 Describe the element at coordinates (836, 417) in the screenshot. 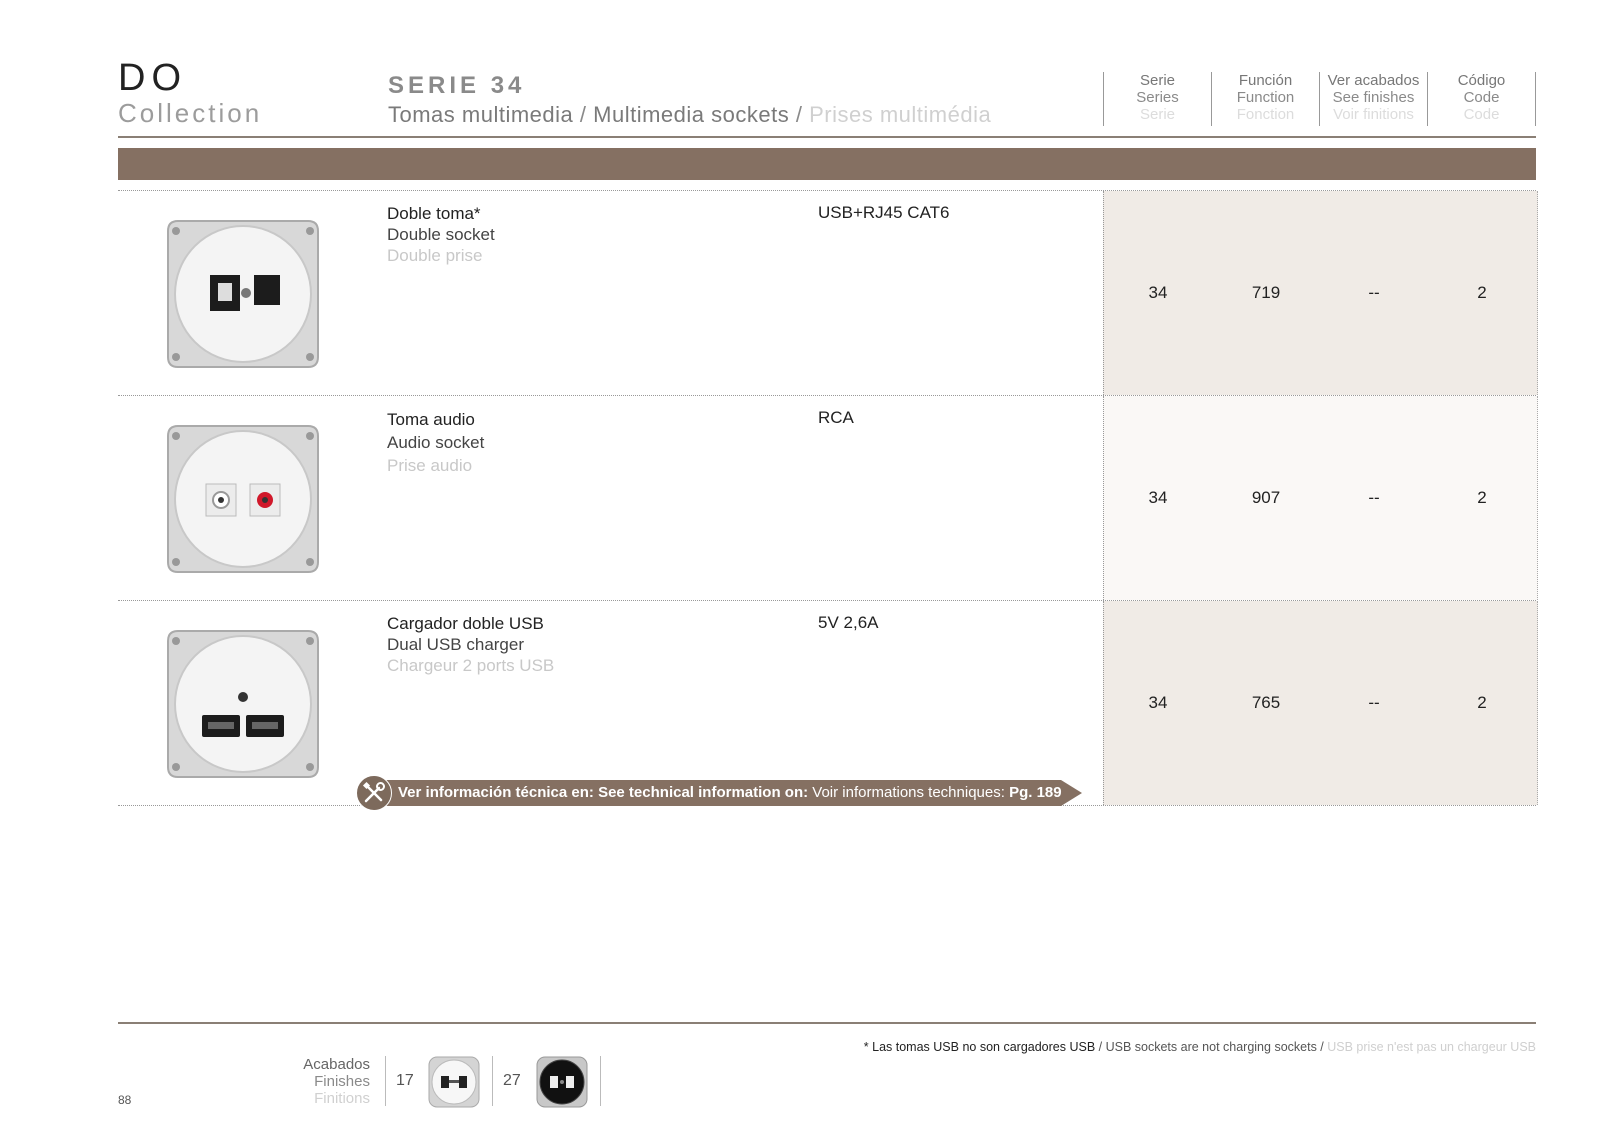

I see `product-spec: RCA` at that location.